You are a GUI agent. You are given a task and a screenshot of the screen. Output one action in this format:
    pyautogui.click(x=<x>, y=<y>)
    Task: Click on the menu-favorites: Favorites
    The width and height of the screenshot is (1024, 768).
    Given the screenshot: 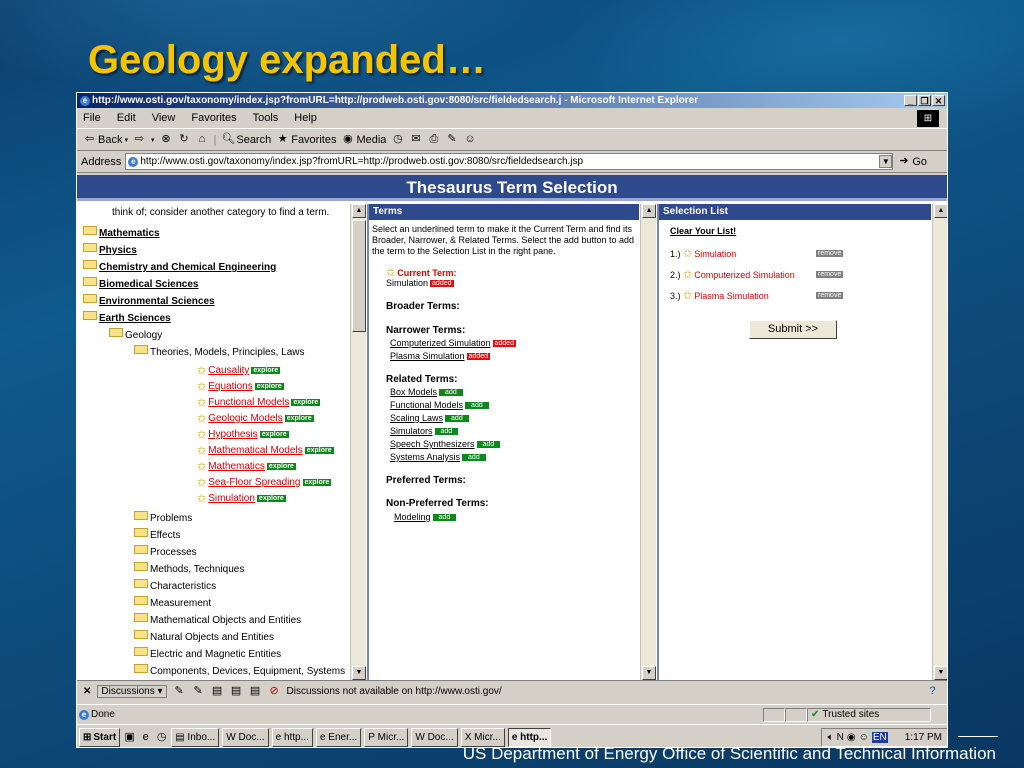 What is the action you would take?
    pyautogui.click(x=213, y=118)
    